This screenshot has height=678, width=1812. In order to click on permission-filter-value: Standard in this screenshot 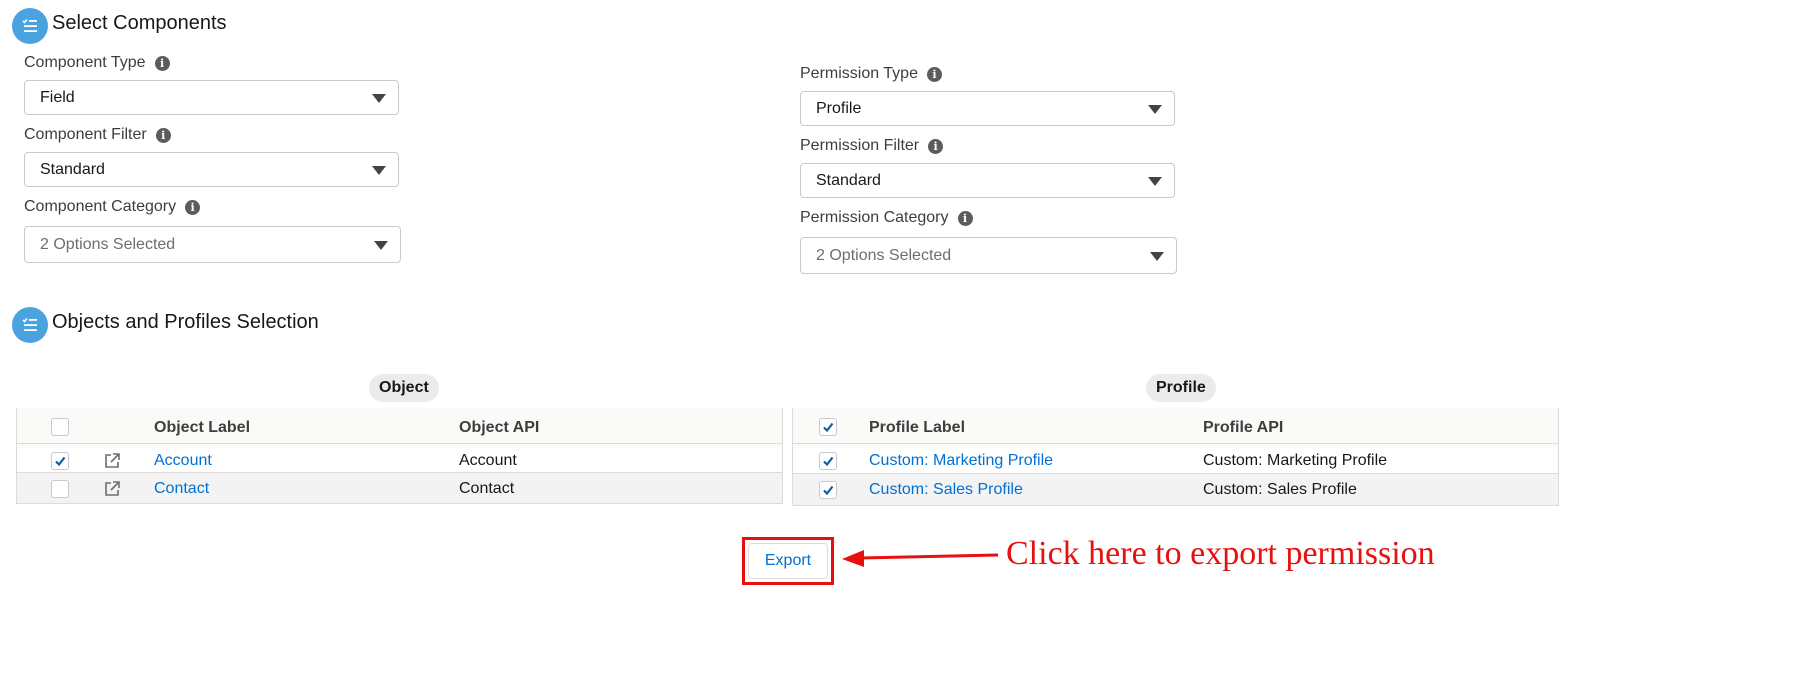, I will do `click(848, 180)`.